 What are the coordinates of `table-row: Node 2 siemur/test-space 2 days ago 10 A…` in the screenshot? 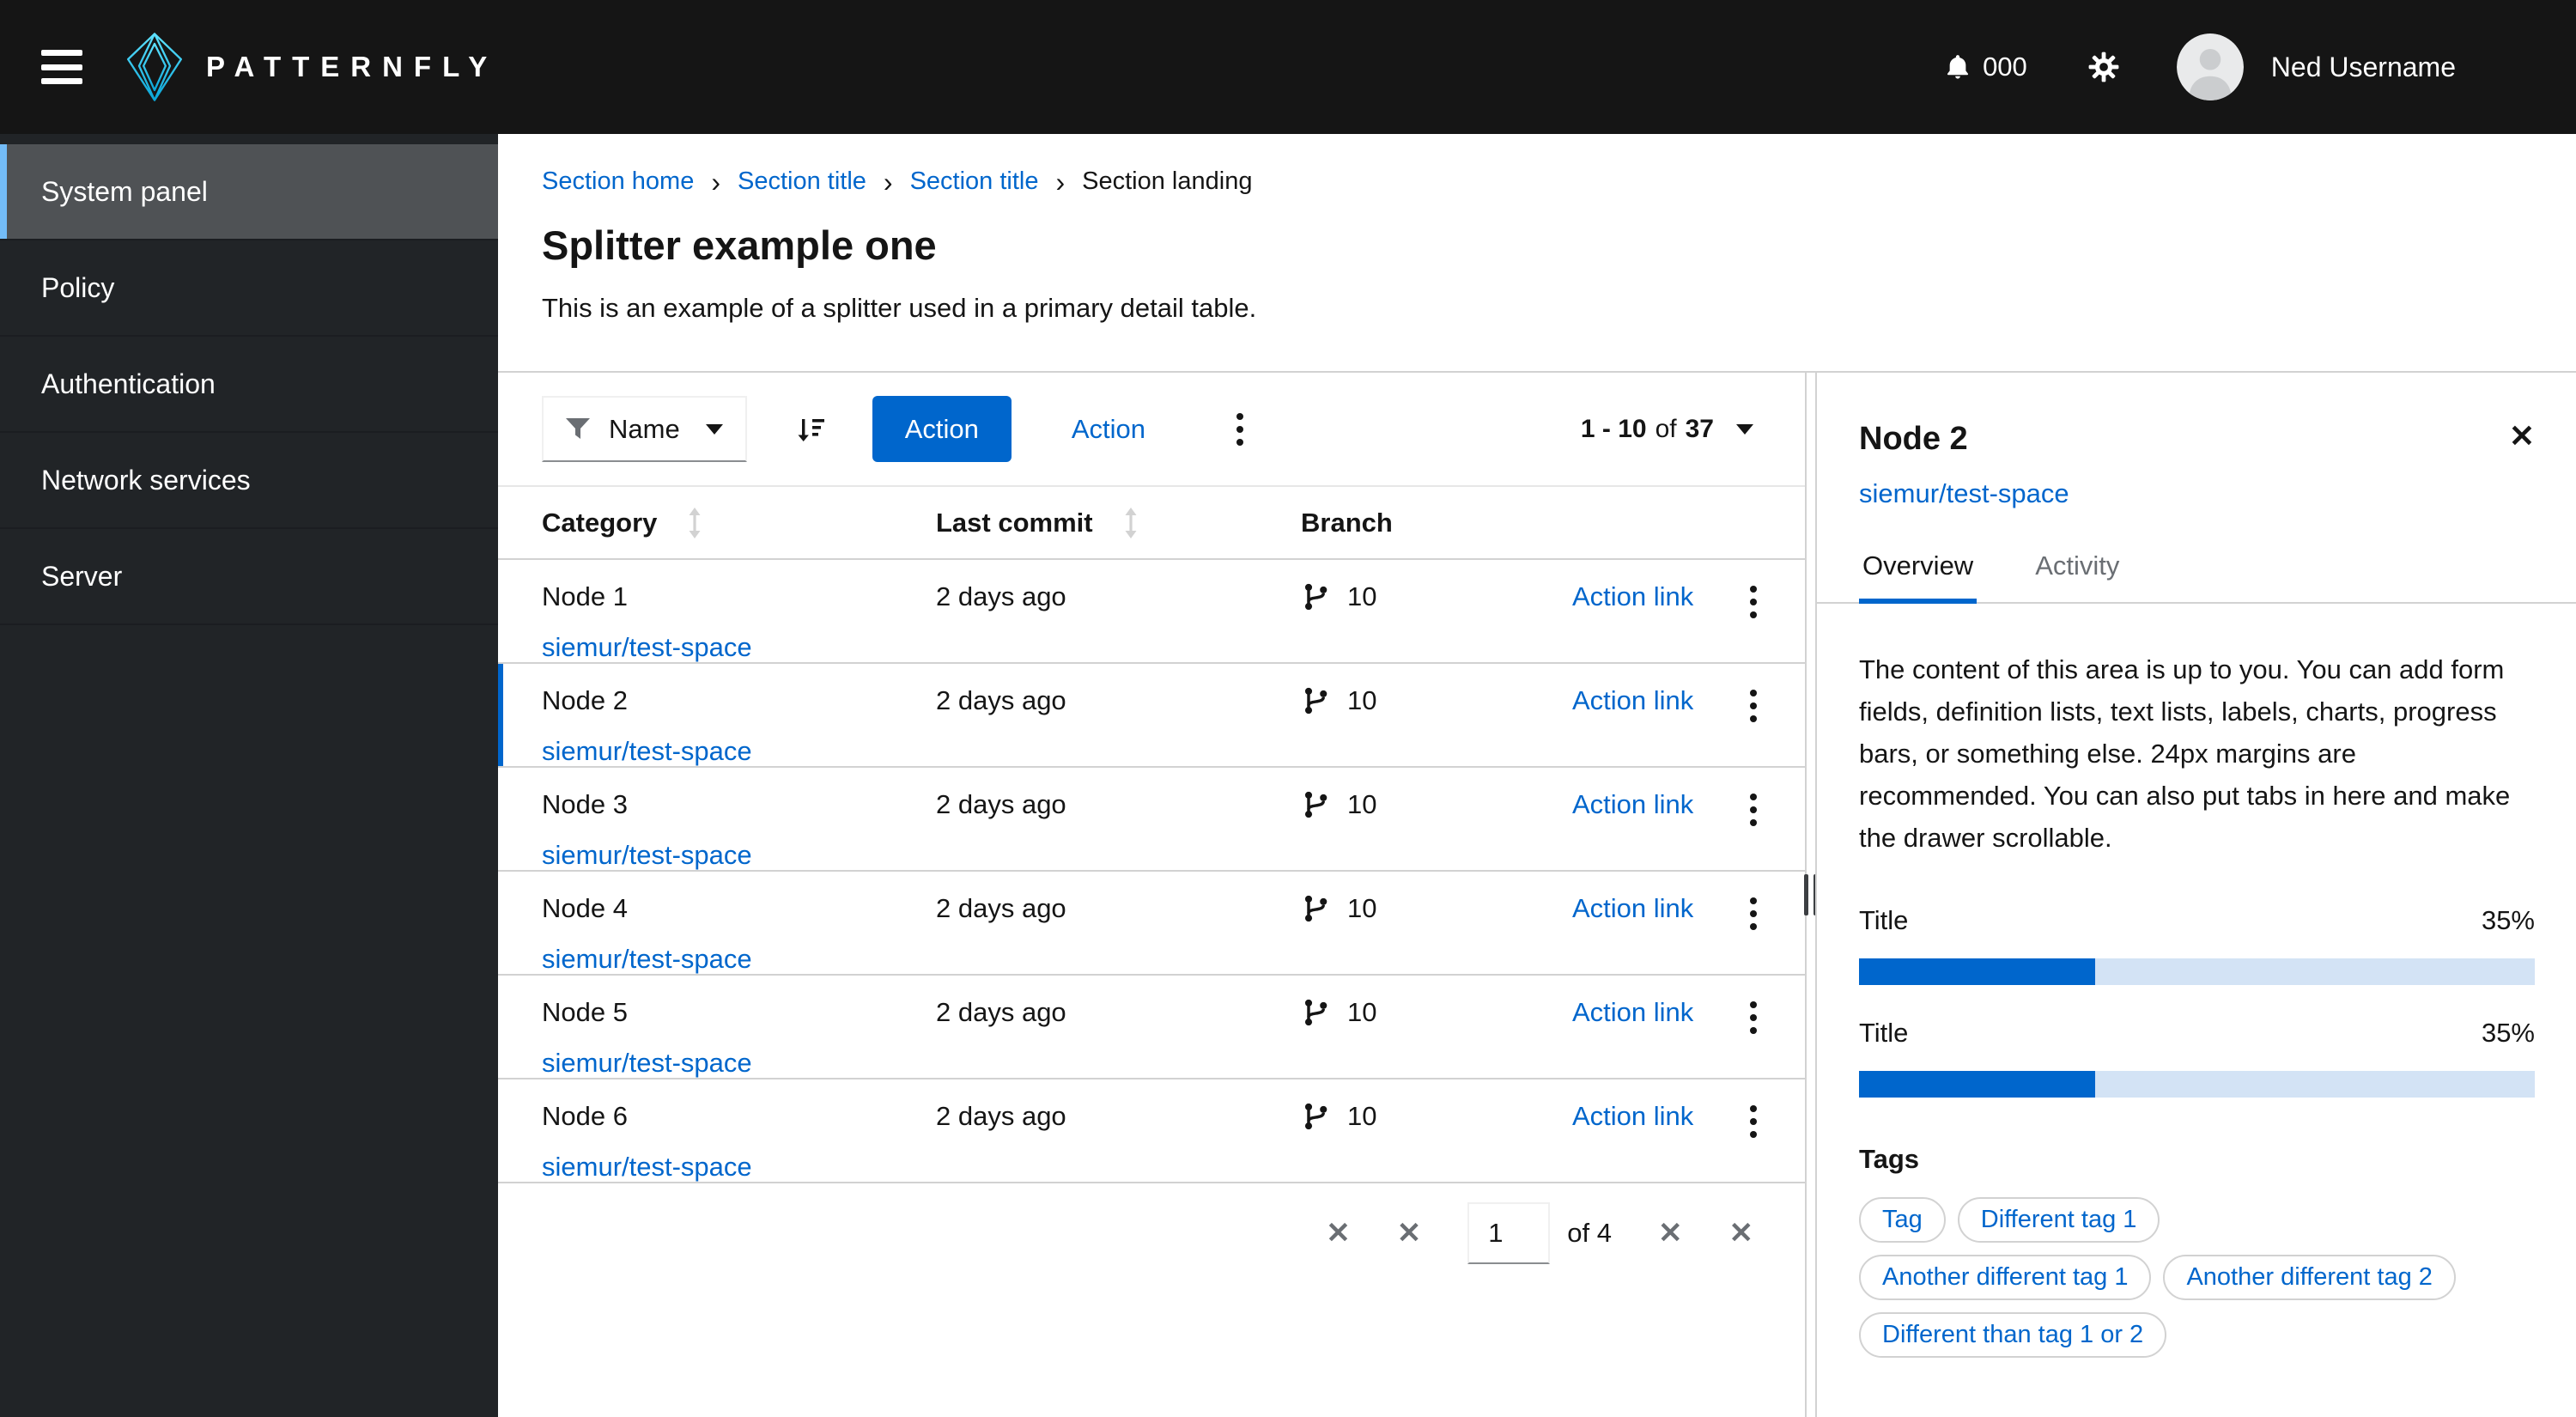 It's located at (1151, 716).